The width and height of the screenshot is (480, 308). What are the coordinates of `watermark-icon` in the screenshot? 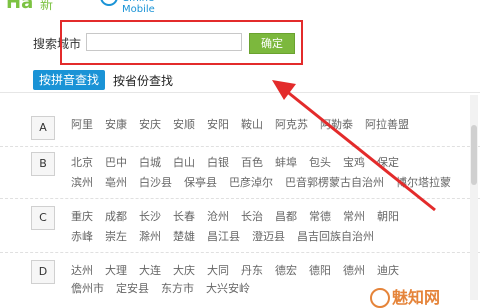 It's located at (380, 298).